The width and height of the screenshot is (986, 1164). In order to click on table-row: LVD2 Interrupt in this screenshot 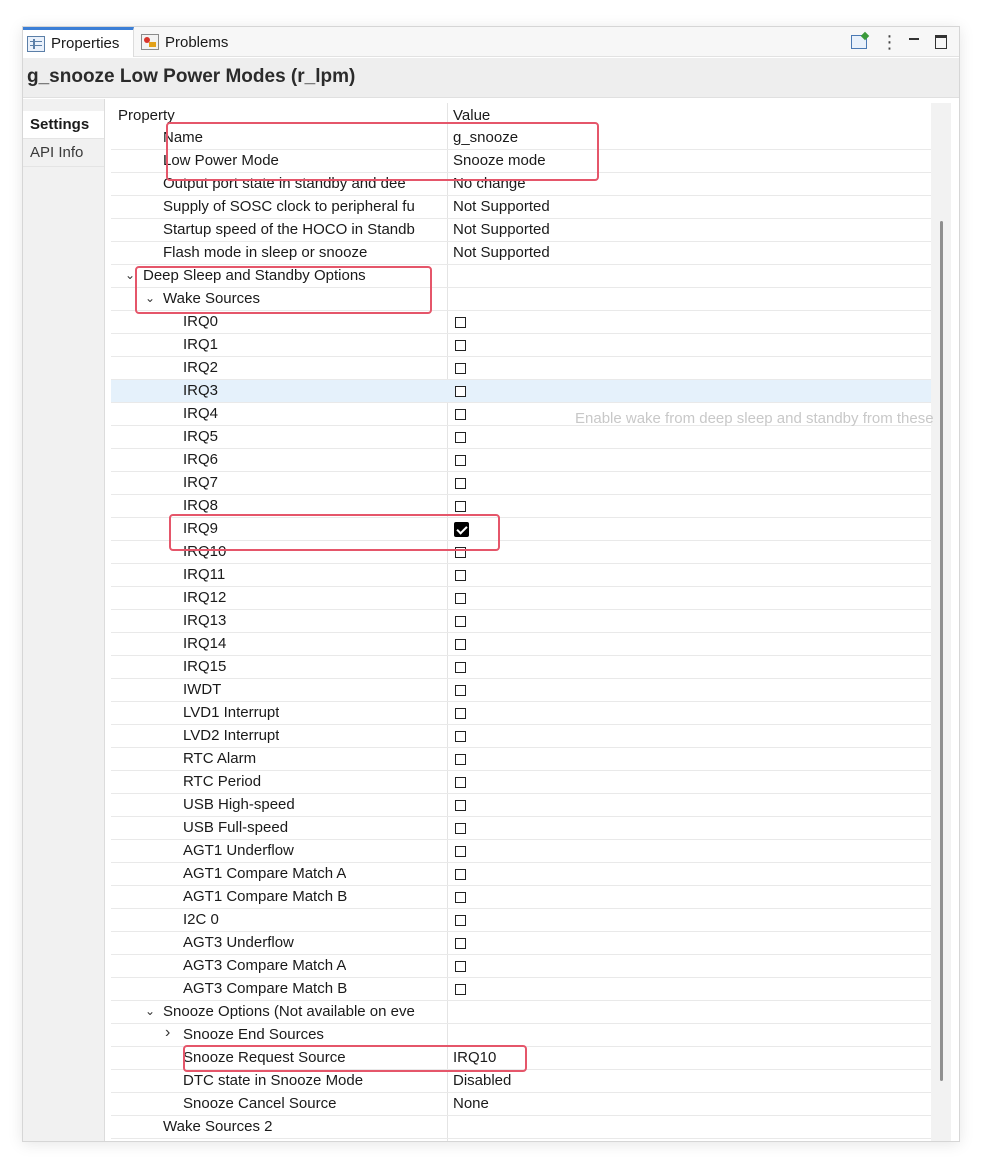, I will do `click(521, 736)`.